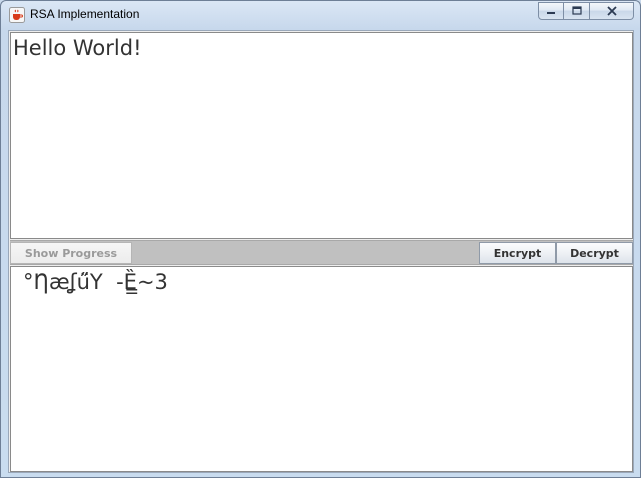 The image size is (641, 478). What do you see at coordinates (85, 14) in the screenshot?
I see `window-title: RSA Implementation` at bounding box center [85, 14].